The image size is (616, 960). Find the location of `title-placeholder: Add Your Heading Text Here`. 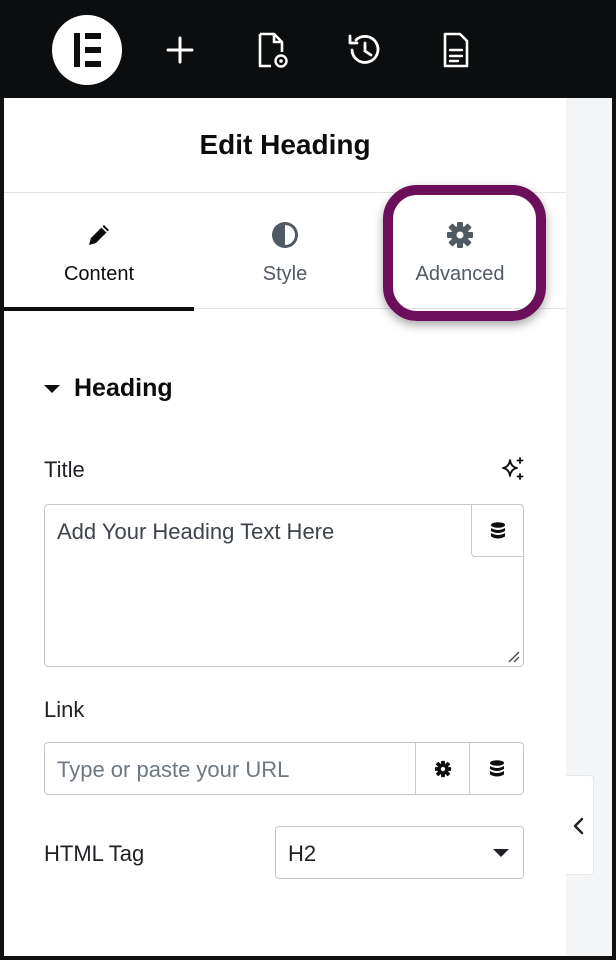

title-placeholder: Add Your Heading Text Here is located at coordinates (196, 531).